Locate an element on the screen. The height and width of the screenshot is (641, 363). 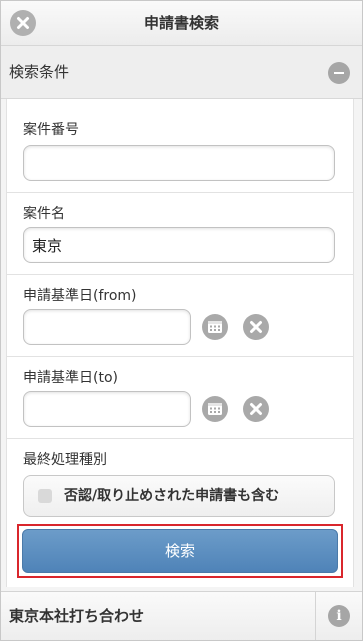
date-from-calendar-button is located at coordinates (215, 327).